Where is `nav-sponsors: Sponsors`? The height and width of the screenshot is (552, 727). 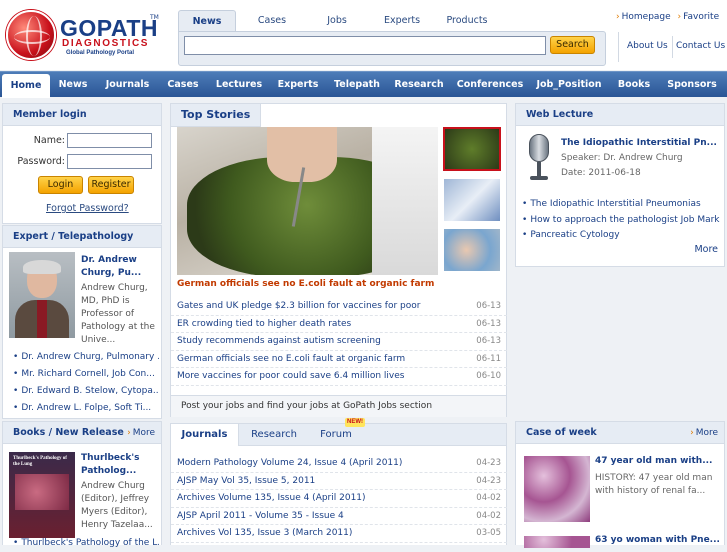
nav-sponsors: Sponsors is located at coordinates (692, 85).